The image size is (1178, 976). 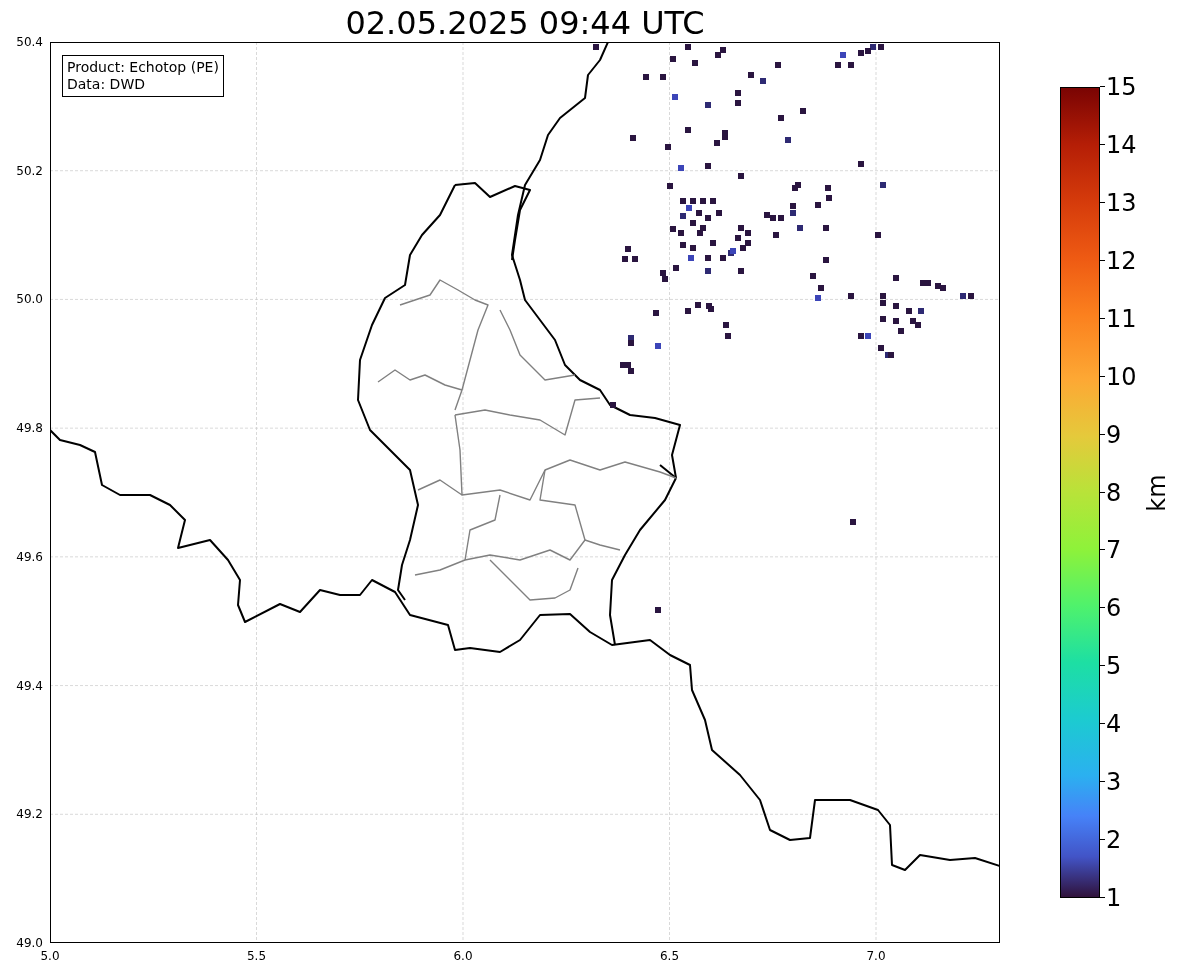 I want to click on axis-tick-label: 49.2, so click(x=29, y=814).